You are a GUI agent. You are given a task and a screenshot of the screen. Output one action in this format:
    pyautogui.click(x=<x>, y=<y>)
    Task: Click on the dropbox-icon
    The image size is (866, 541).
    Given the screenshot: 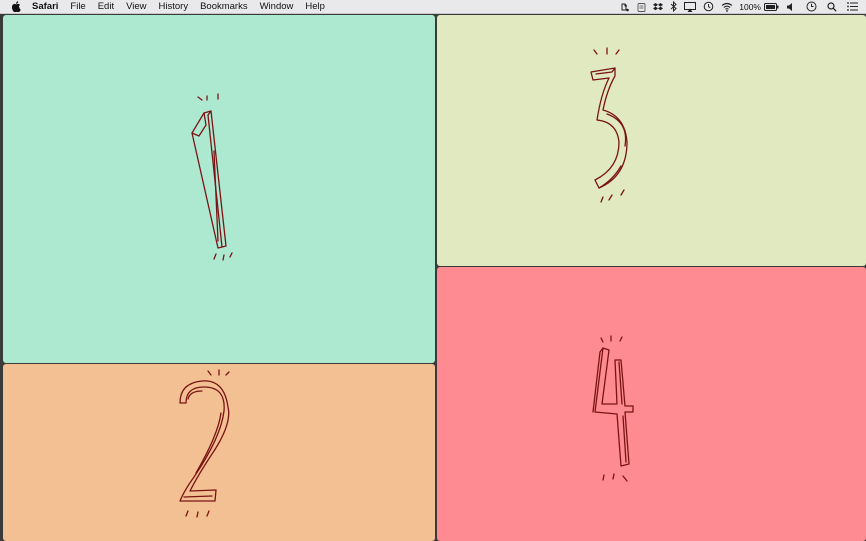 What is the action you would take?
    pyautogui.click(x=658, y=7)
    